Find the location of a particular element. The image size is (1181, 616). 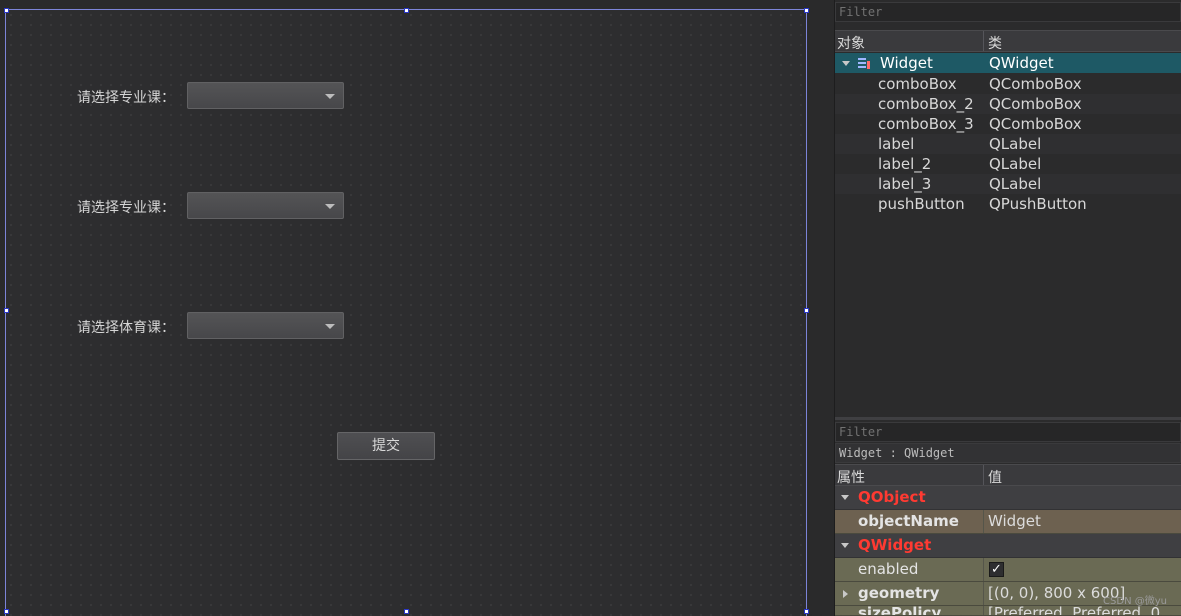

object-row: label_2 QLabel is located at coordinates (1008, 164).